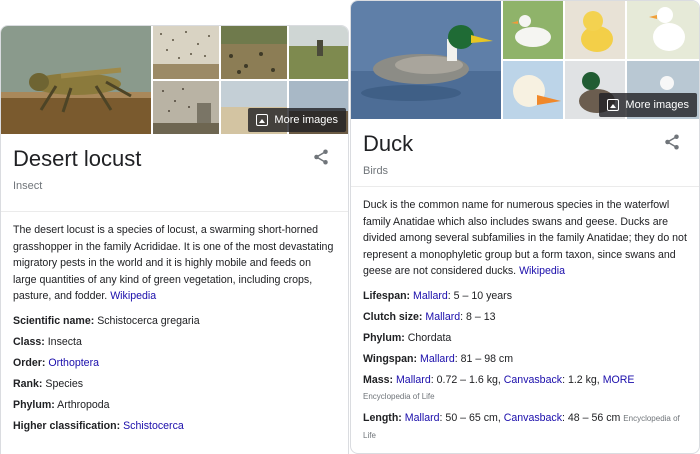 This screenshot has width=700, height=454. Describe the element at coordinates (378, 379) in the screenshot. I see `fact-label: Mass:` at that location.